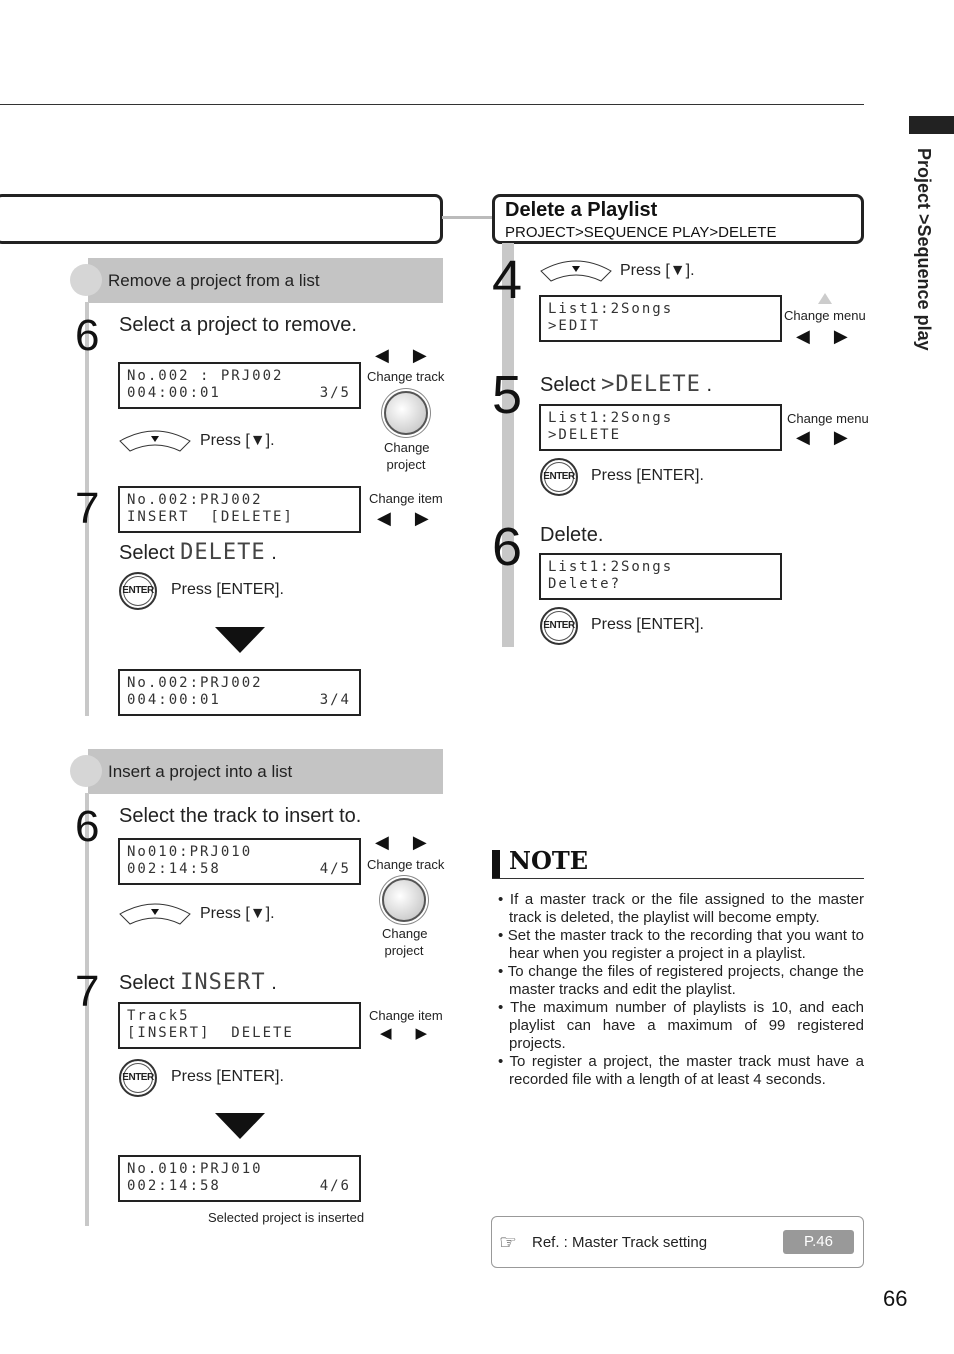  I want to click on top-rule, so click(432, 104).